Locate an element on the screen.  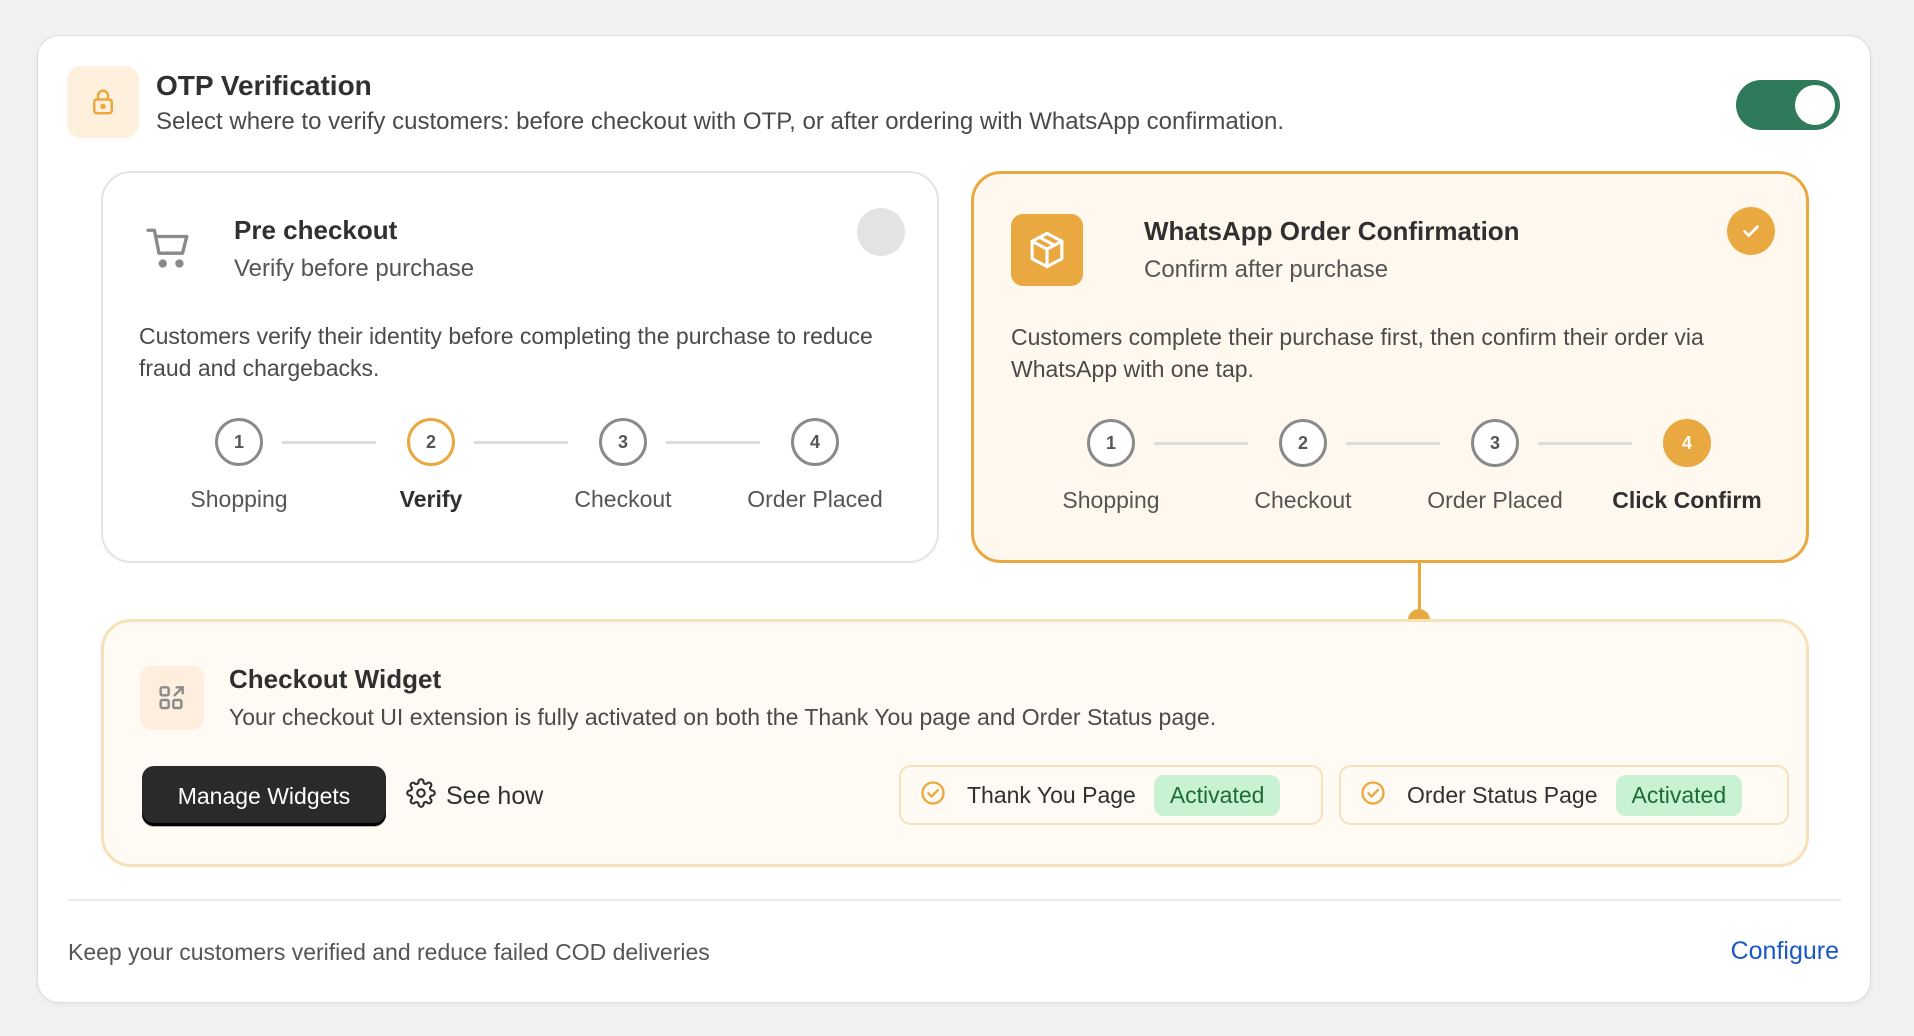
status-label: Thank You Page is located at coordinates (1051, 794).